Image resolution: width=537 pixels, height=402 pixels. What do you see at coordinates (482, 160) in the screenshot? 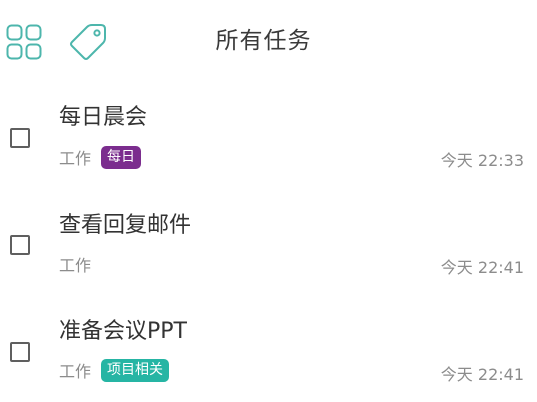
I see `task-time: 今天 22:33` at bounding box center [482, 160].